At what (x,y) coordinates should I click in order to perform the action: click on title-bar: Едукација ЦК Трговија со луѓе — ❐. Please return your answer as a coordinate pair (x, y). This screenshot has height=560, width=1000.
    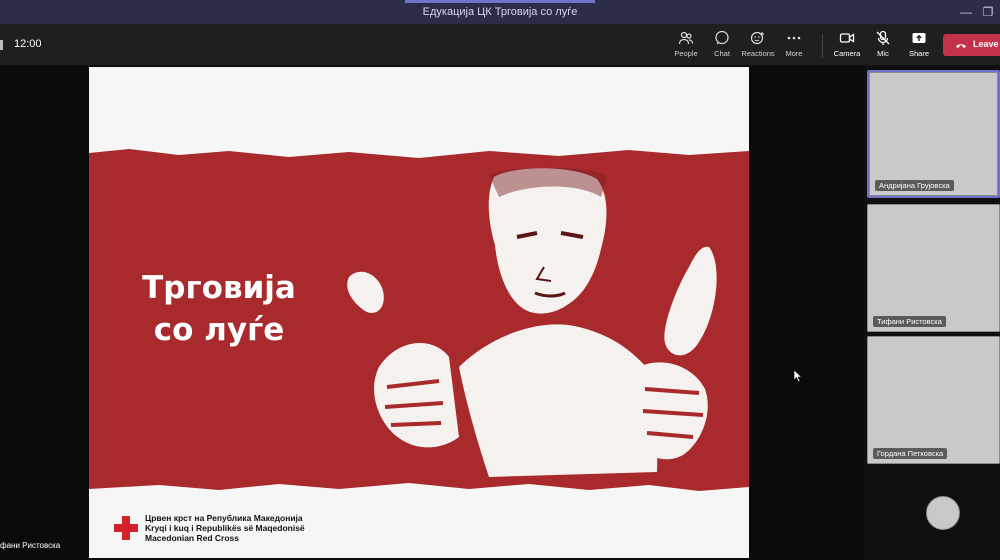
    Looking at the image, I should click on (500, 12).